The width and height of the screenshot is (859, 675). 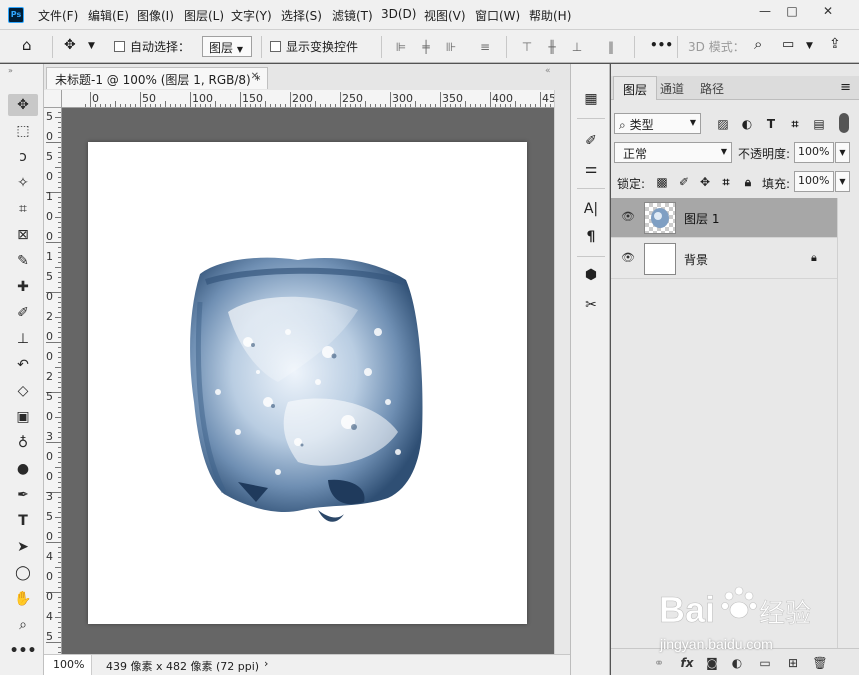 I want to click on dodge-tool-icon: ●, so click(x=23, y=469).